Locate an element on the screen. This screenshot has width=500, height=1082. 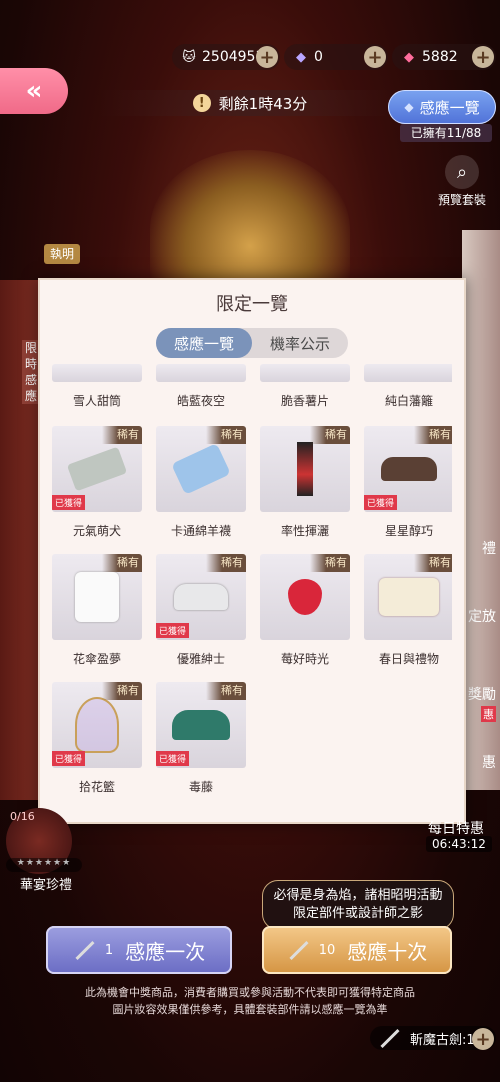
add-purple-diamond-button: + is located at coordinates (375, 57).